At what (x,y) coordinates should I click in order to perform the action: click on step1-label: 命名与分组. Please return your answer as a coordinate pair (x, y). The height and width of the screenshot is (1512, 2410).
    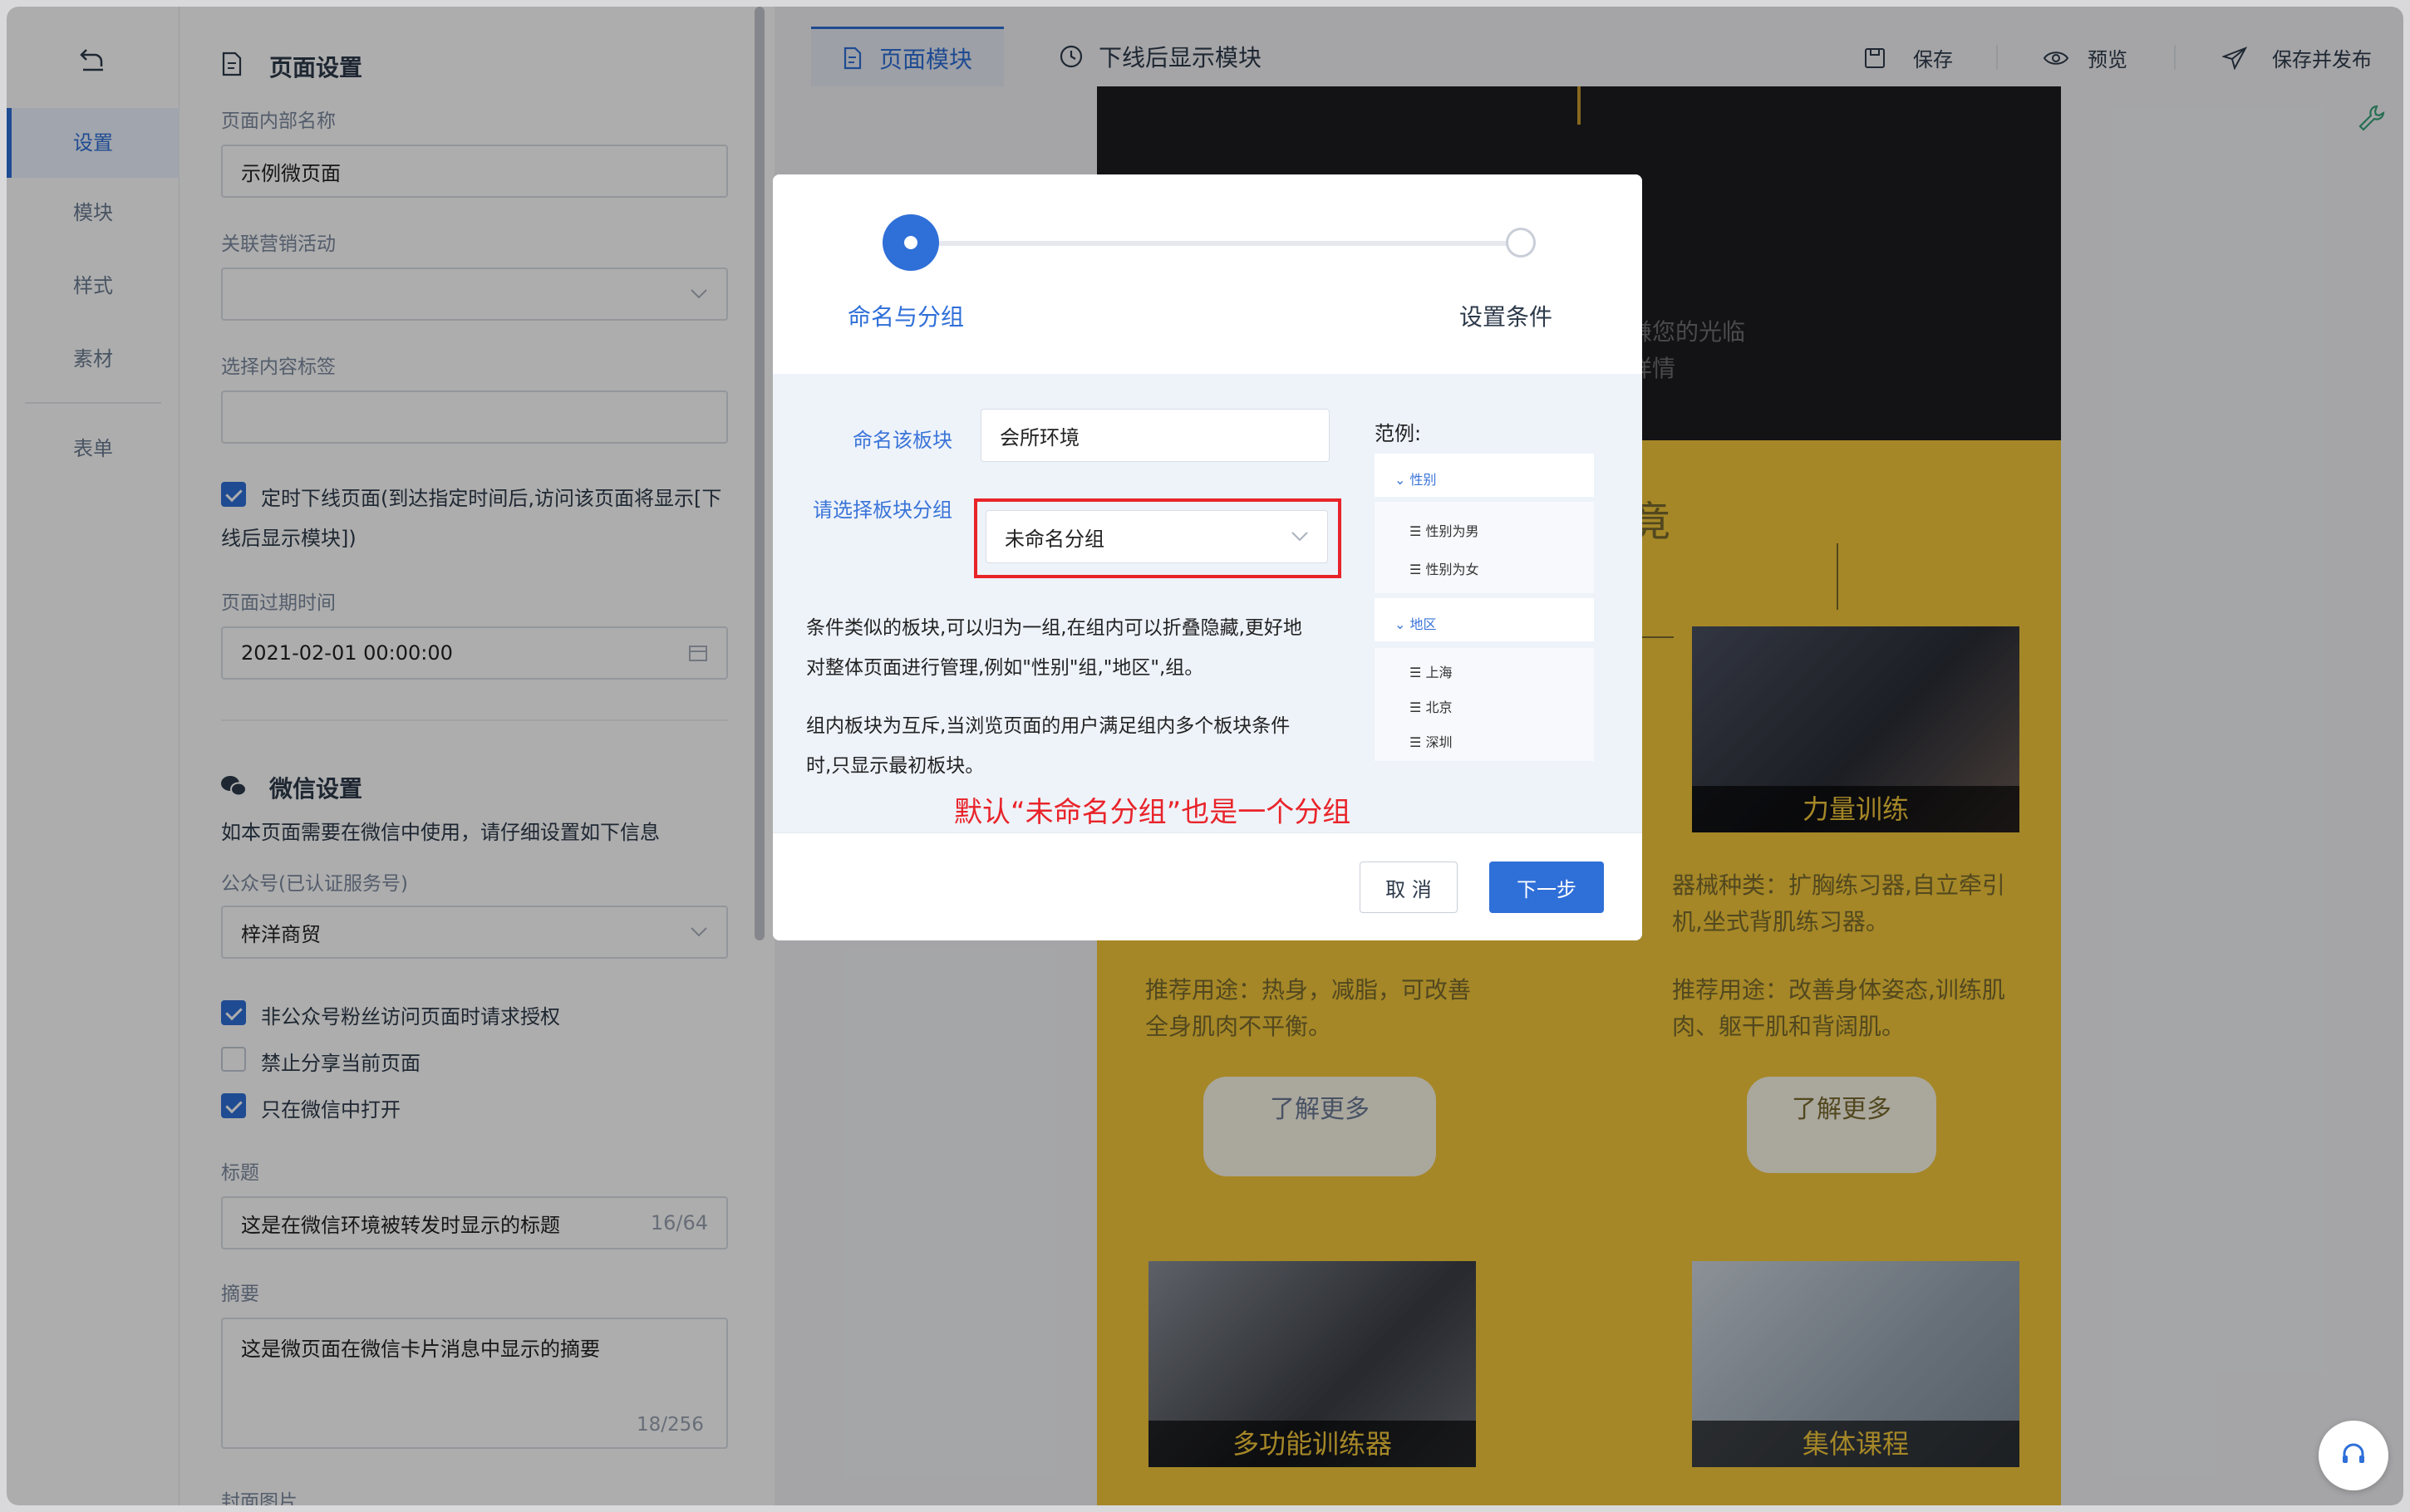
    Looking at the image, I should click on (906, 317).